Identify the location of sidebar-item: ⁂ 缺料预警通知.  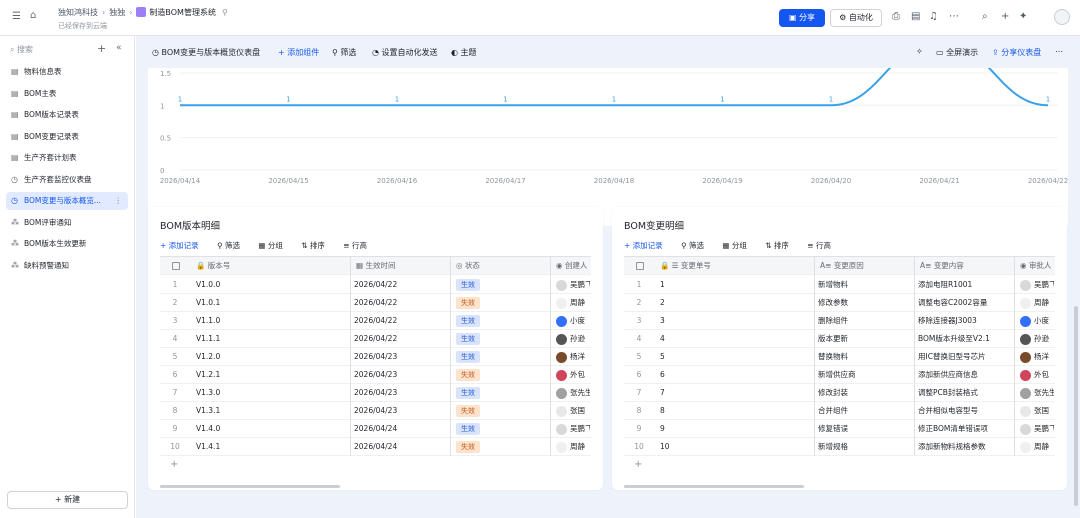
(67, 266).